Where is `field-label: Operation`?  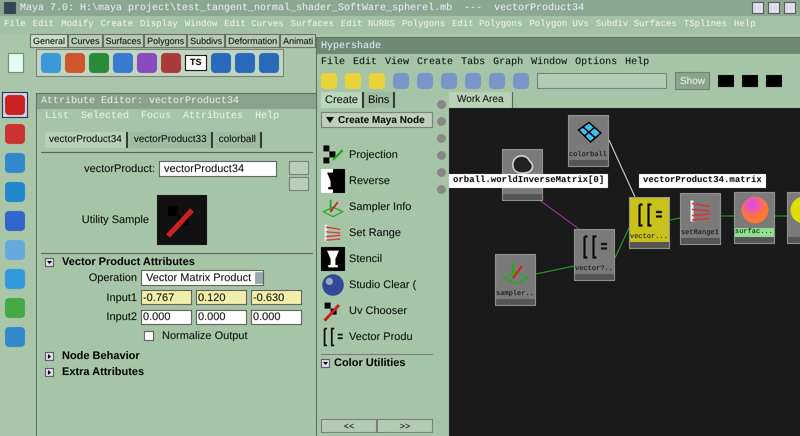 field-label: Operation is located at coordinates (113, 278).